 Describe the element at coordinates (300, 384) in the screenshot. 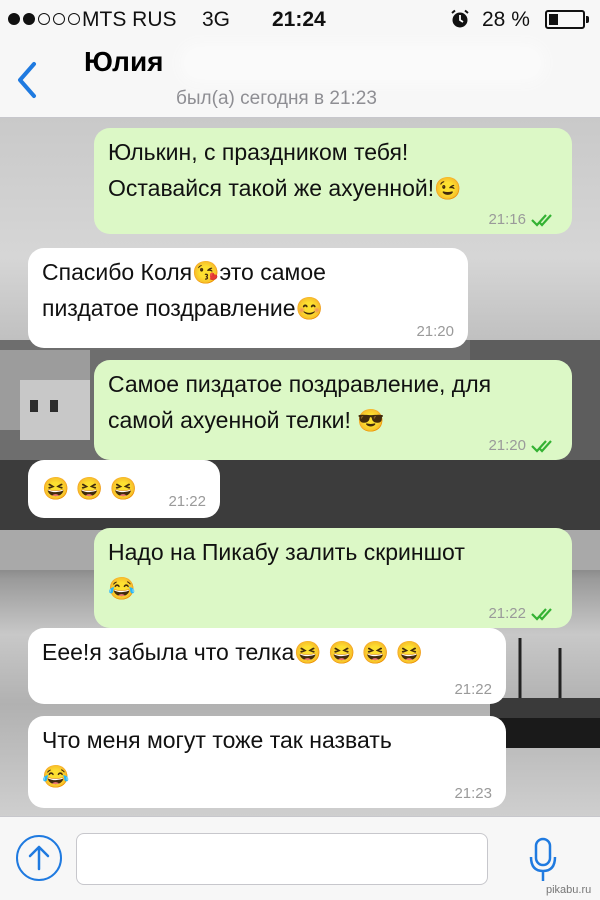

I see `message-text: Самое пиздатое поздравление, для` at that location.